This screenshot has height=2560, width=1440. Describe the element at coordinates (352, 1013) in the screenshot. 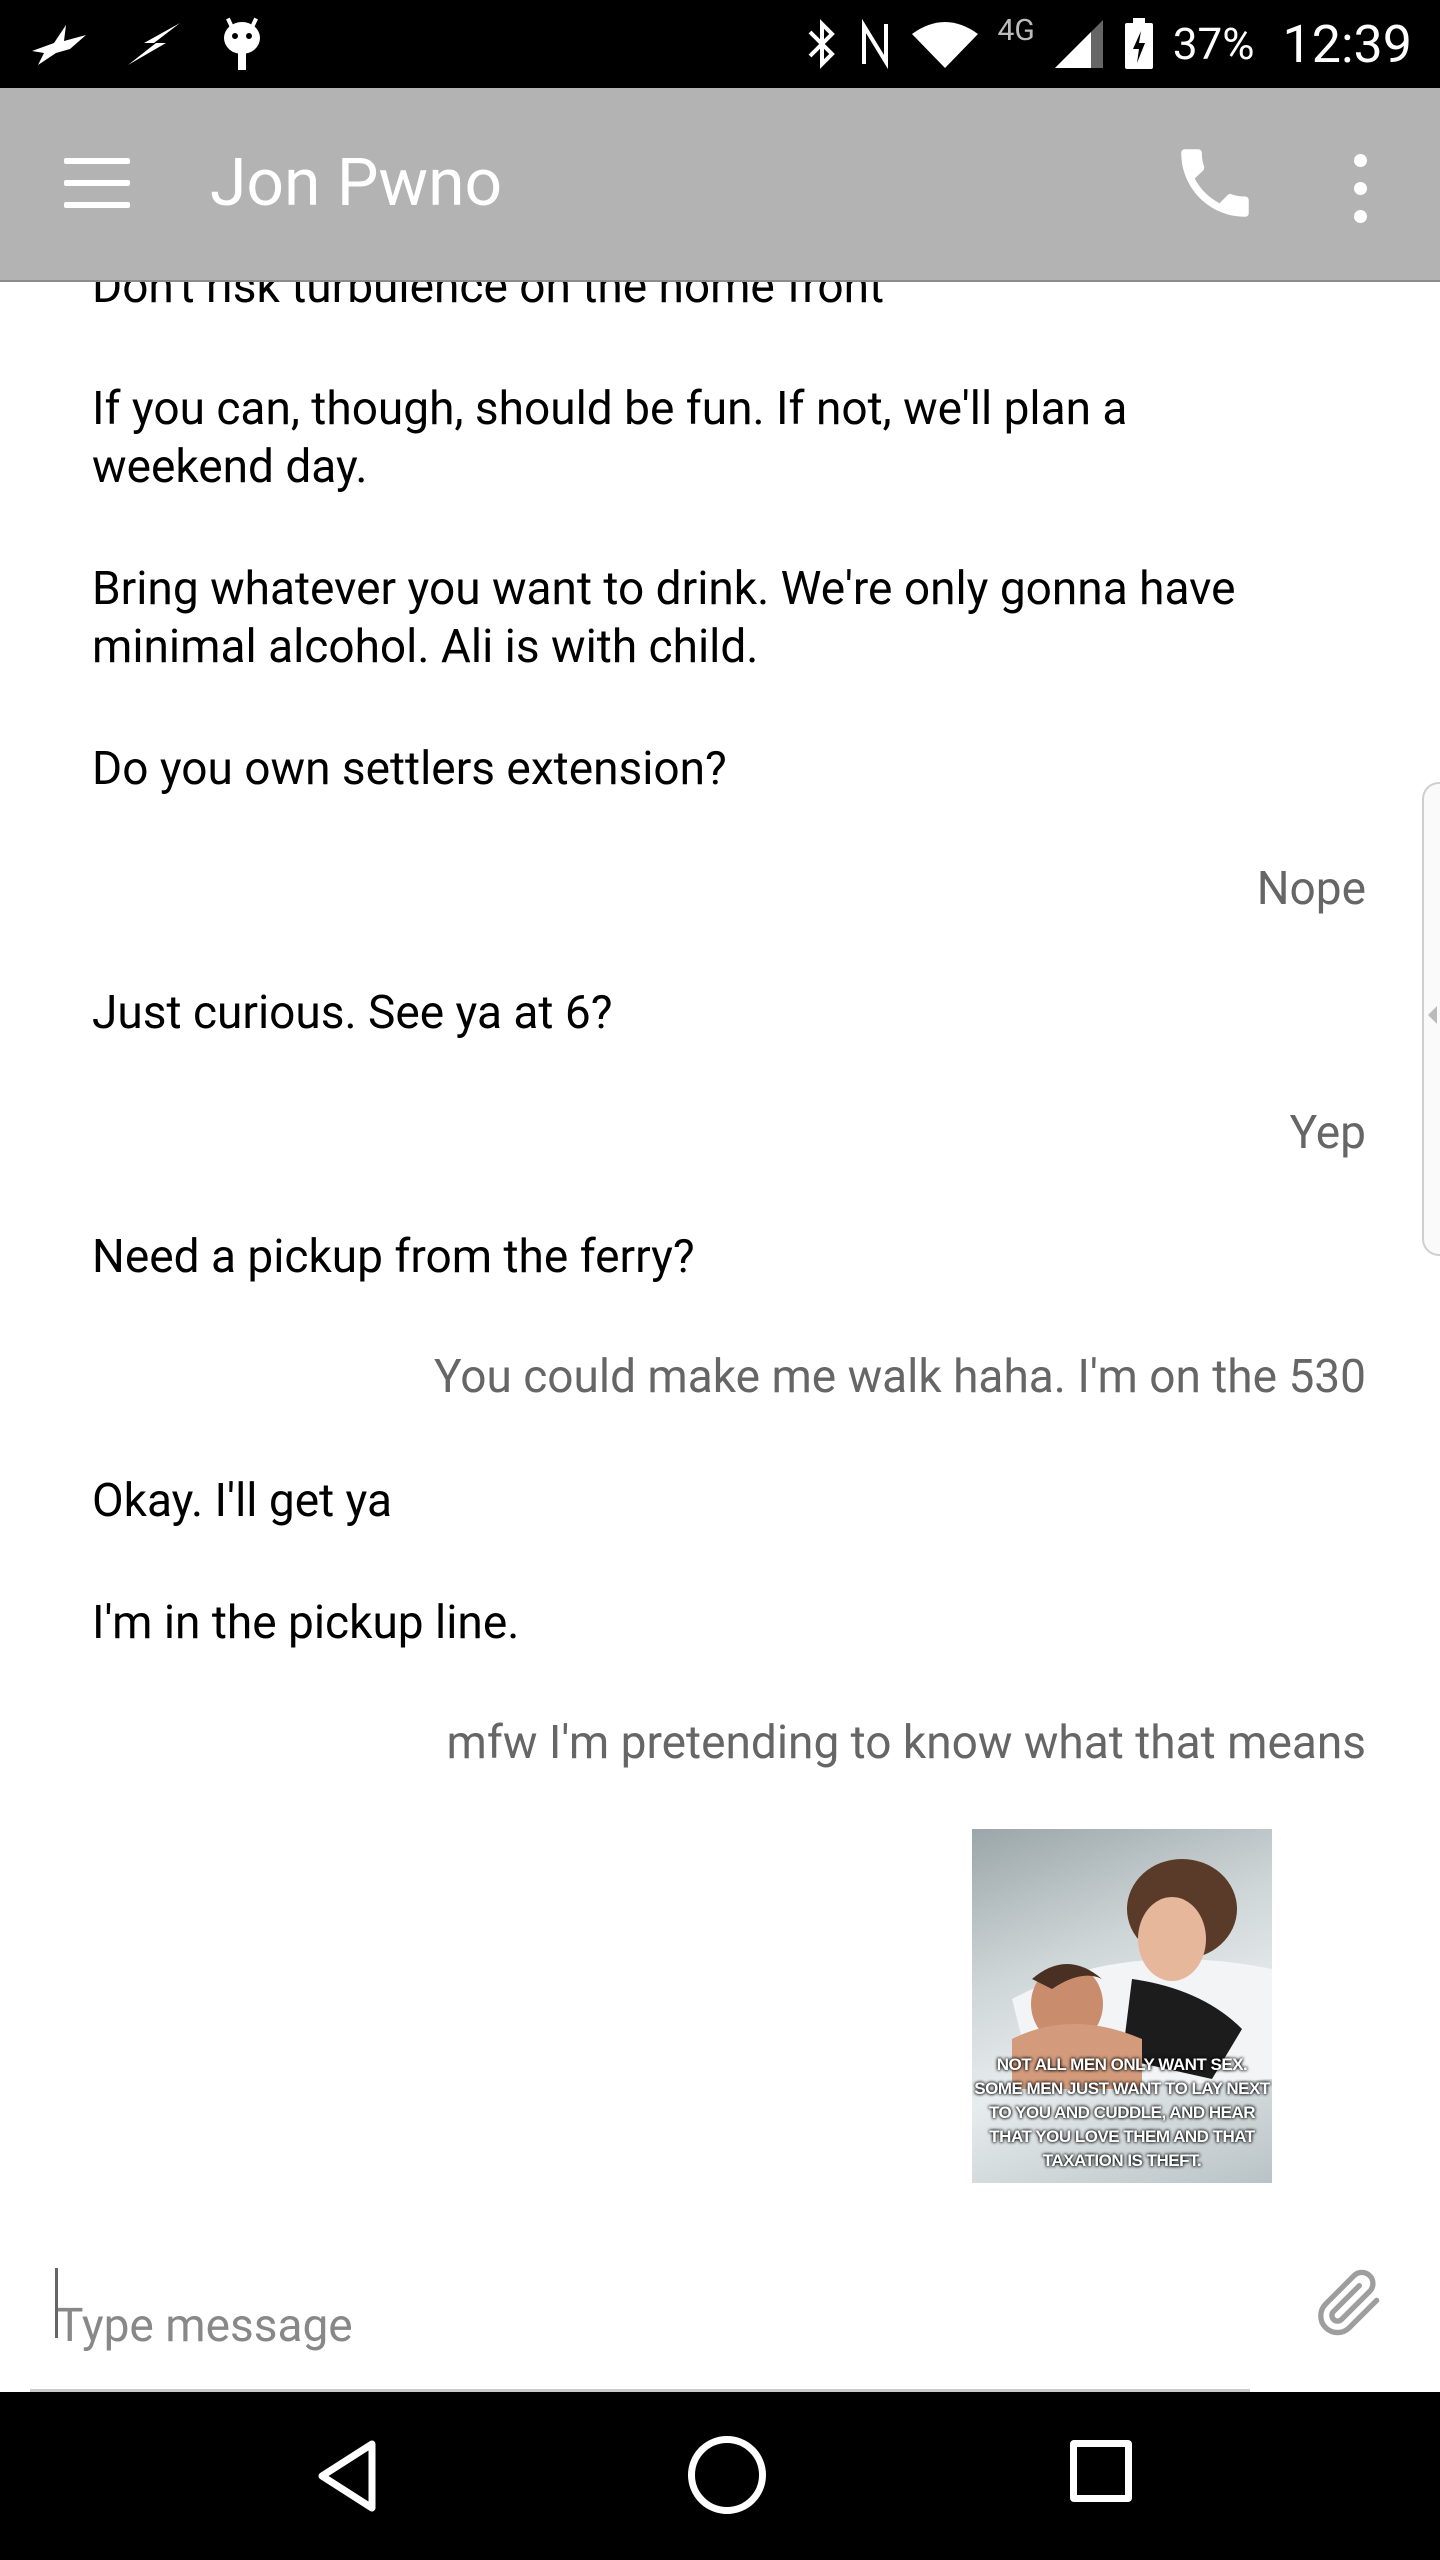

I see `message-incoming: Just curious. See ya at 6?` at that location.